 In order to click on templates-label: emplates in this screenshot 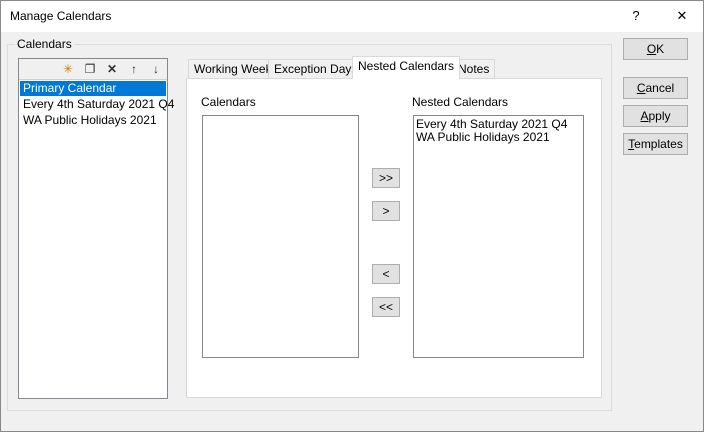, I will do `click(658, 144)`.